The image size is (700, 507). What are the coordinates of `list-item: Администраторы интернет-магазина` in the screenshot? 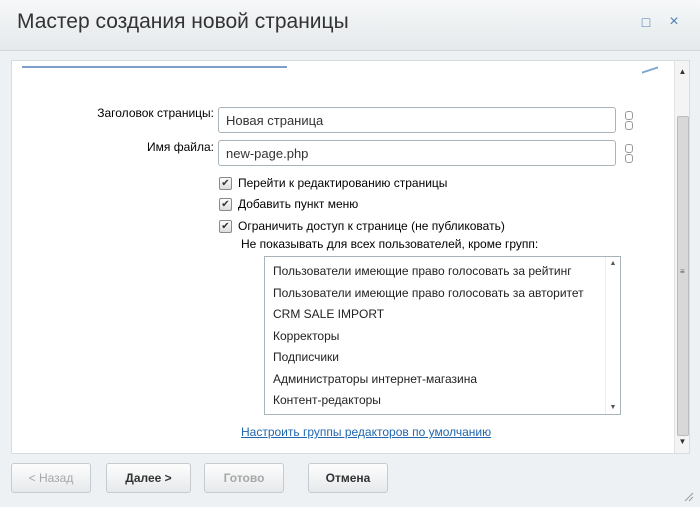 It's located at (375, 379).